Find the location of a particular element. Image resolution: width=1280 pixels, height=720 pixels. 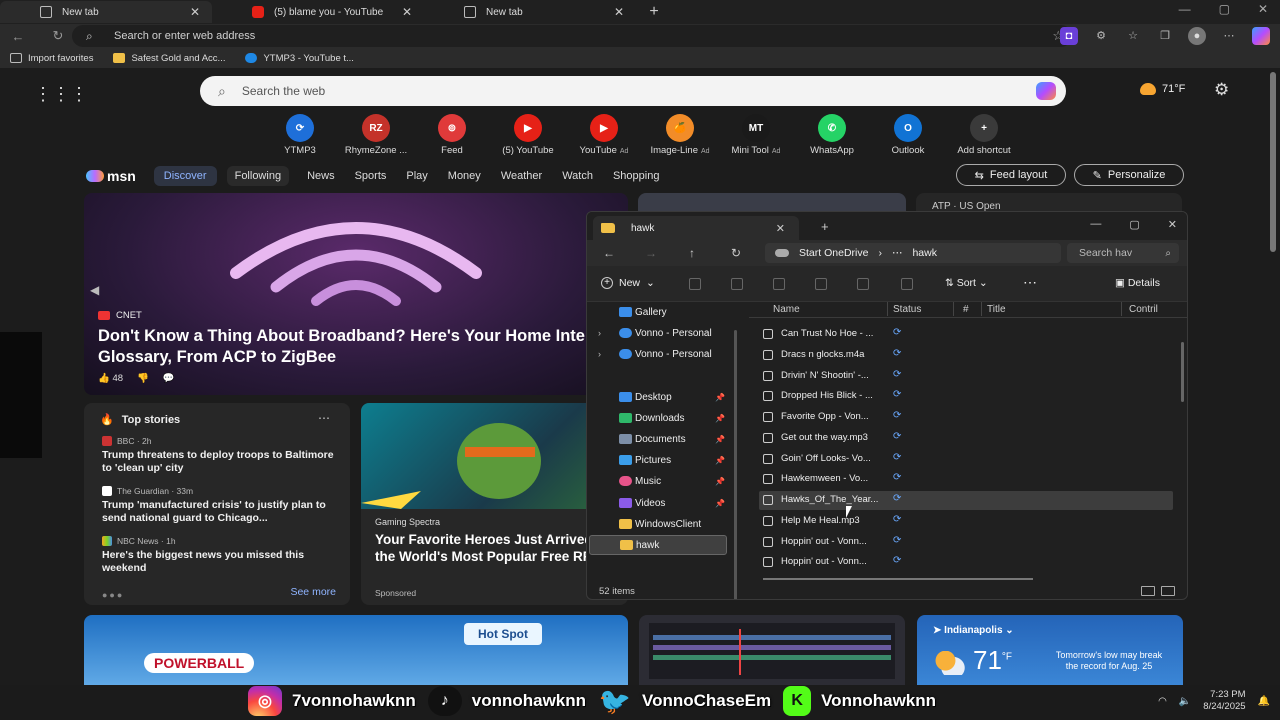

column-contributing-artists: Contril is located at coordinates (1143, 309).